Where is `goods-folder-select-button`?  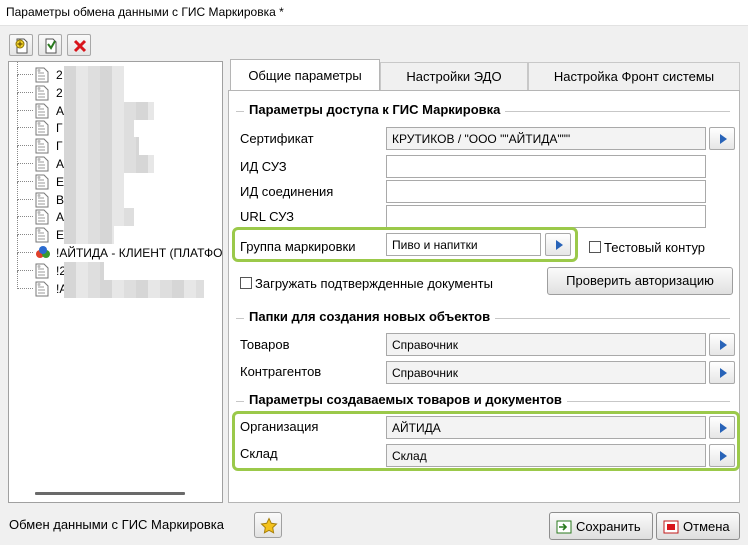
goods-folder-select-button is located at coordinates (722, 344).